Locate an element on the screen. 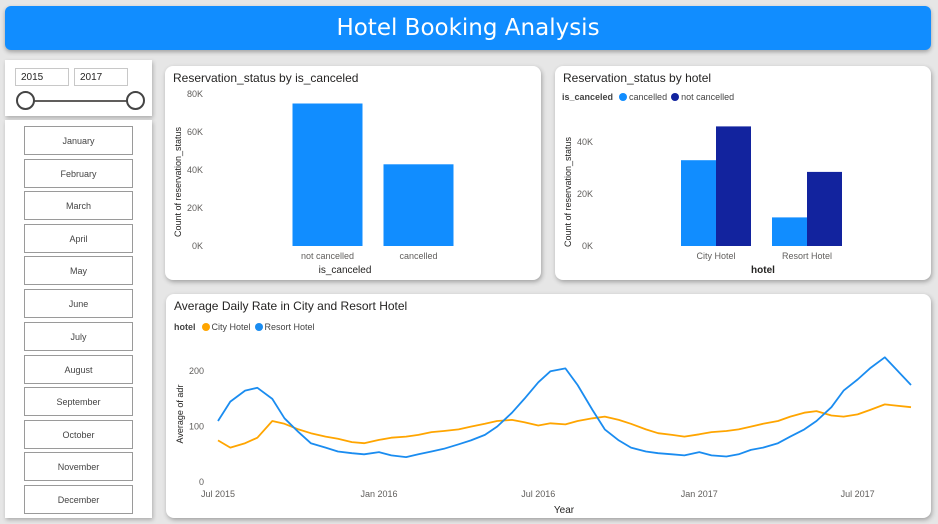 The image size is (938, 524). year-slider-start-handle is located at coordinates (25, 100).